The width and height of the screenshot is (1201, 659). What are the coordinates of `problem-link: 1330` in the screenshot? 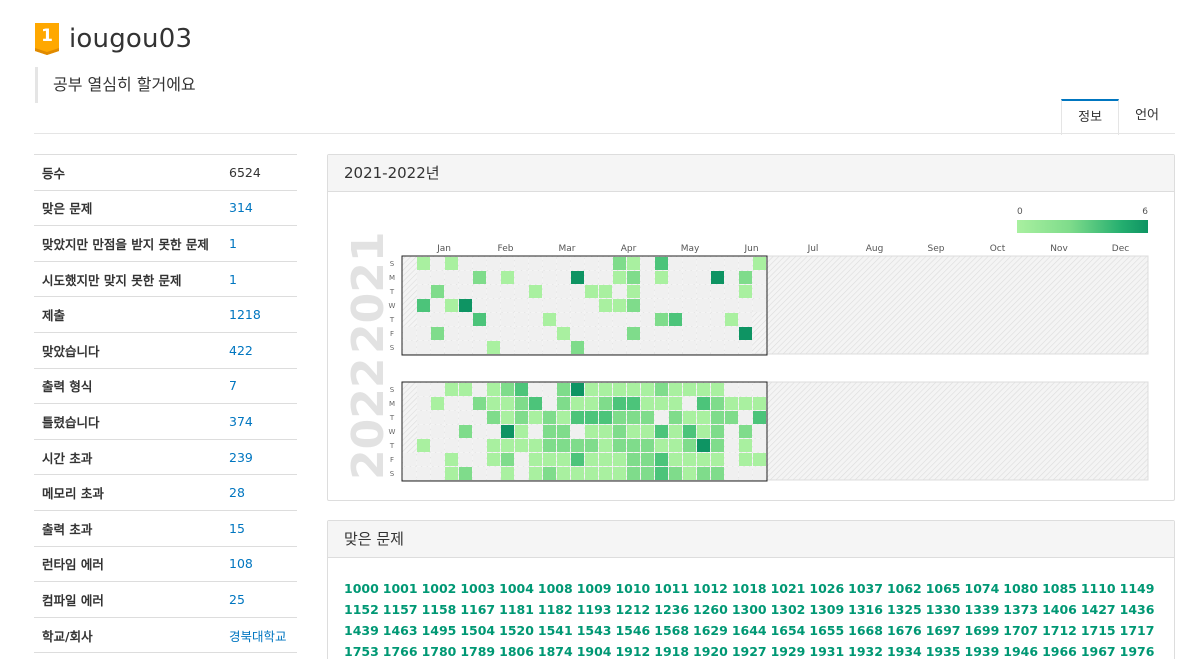 It's located at (943, 609).